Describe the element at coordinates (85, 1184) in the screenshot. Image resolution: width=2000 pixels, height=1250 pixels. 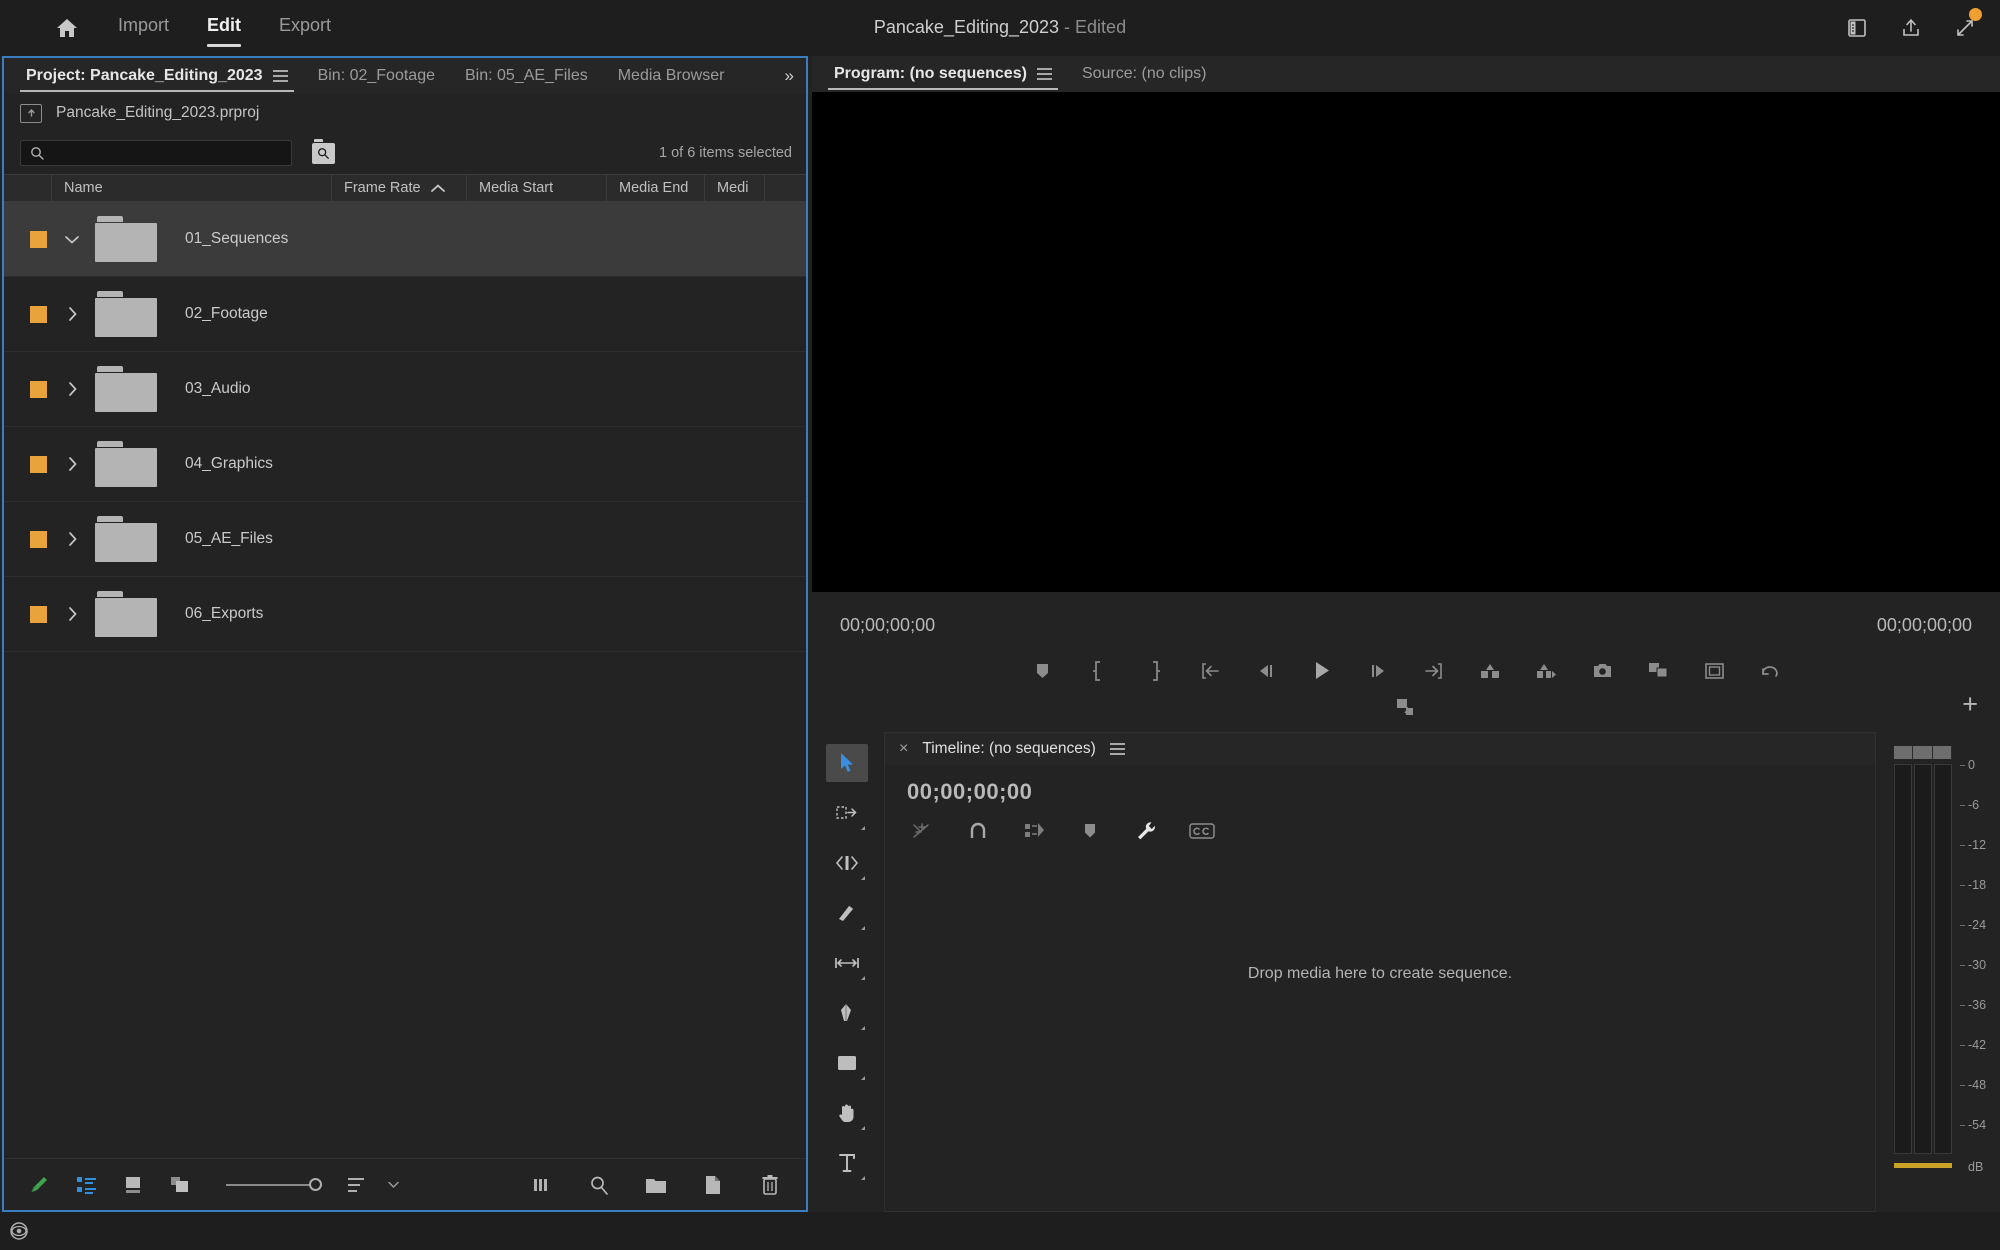
I see `list-view-icon` at that location.